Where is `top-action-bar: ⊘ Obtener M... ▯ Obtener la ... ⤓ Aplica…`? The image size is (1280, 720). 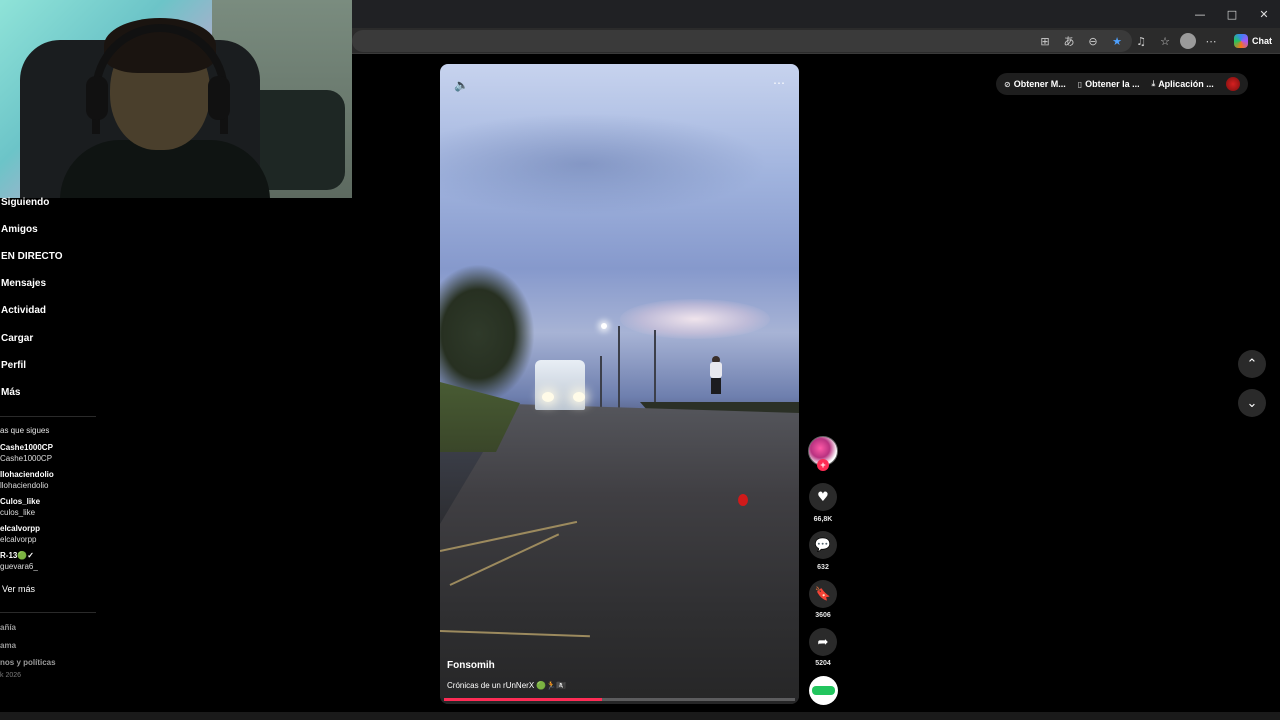 top-action-bar: ⊘ Obtener M... ▯ Obtener la ... ⤓ Aplica… is located at coordinates (1122, 84).